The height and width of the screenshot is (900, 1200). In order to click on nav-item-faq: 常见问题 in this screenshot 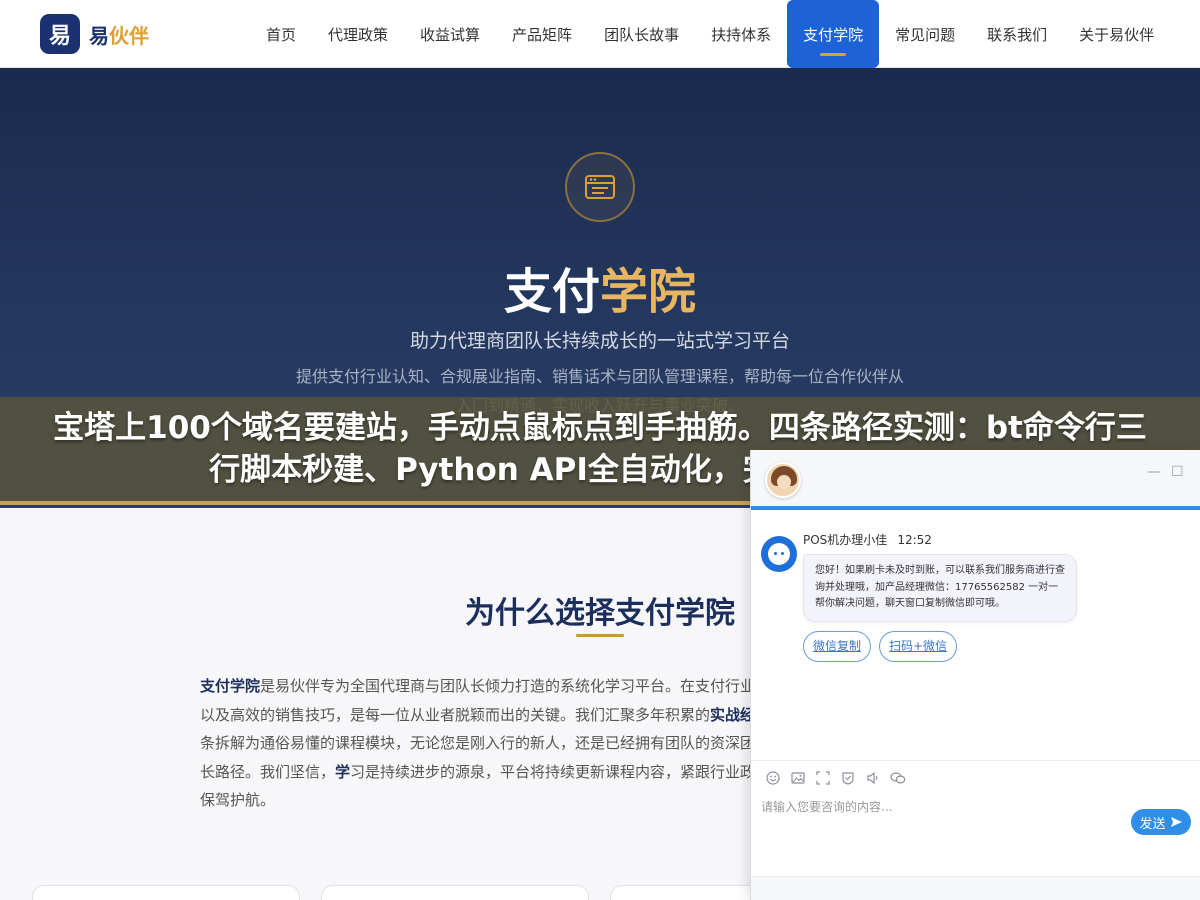, I will do `click(925, 34)`.